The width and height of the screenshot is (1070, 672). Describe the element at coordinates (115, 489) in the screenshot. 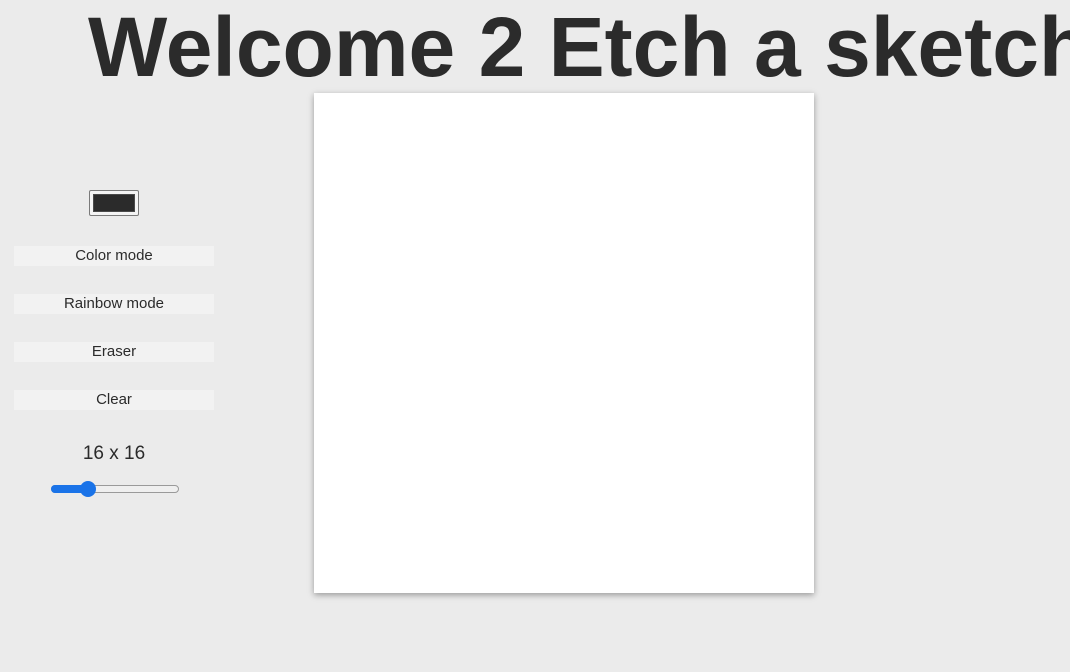

I see `grid-size-slider` at that location.